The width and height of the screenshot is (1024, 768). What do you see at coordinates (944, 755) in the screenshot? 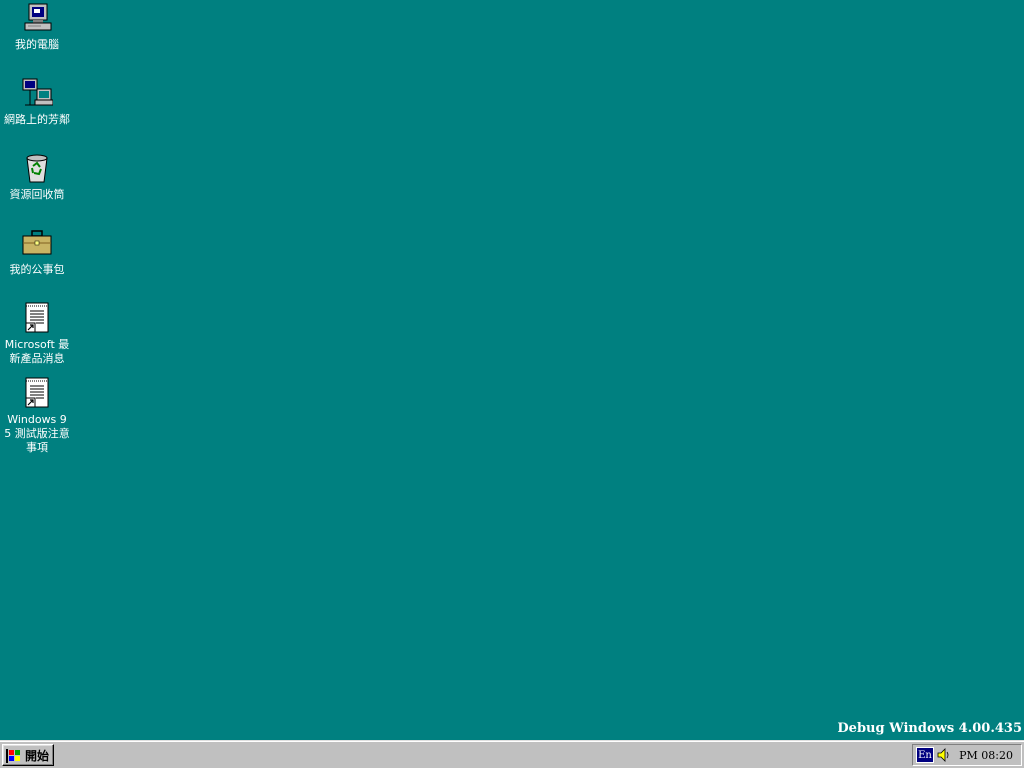
I see `speaker-icon` at bounding box center [944, 755].